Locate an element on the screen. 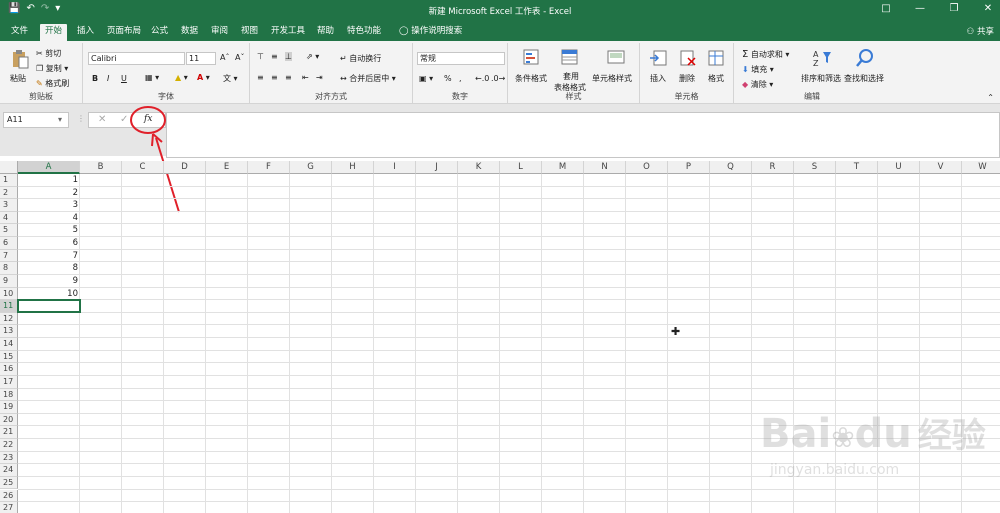 Image resolution: width=1000 pixels, height=513 pixels. insert-cells-icon is located at coordinates (659, 58).